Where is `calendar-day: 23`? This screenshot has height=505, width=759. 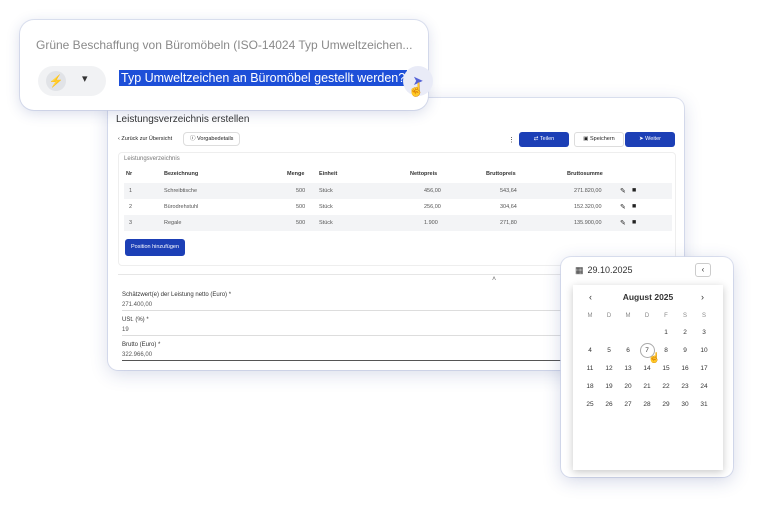
calendar-day: 23 is located at coordinates (685, 386).